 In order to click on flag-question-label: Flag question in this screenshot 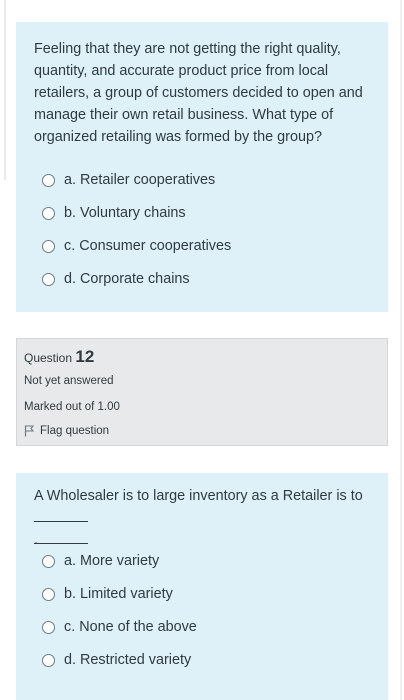, I will do `click(75, 431)`.